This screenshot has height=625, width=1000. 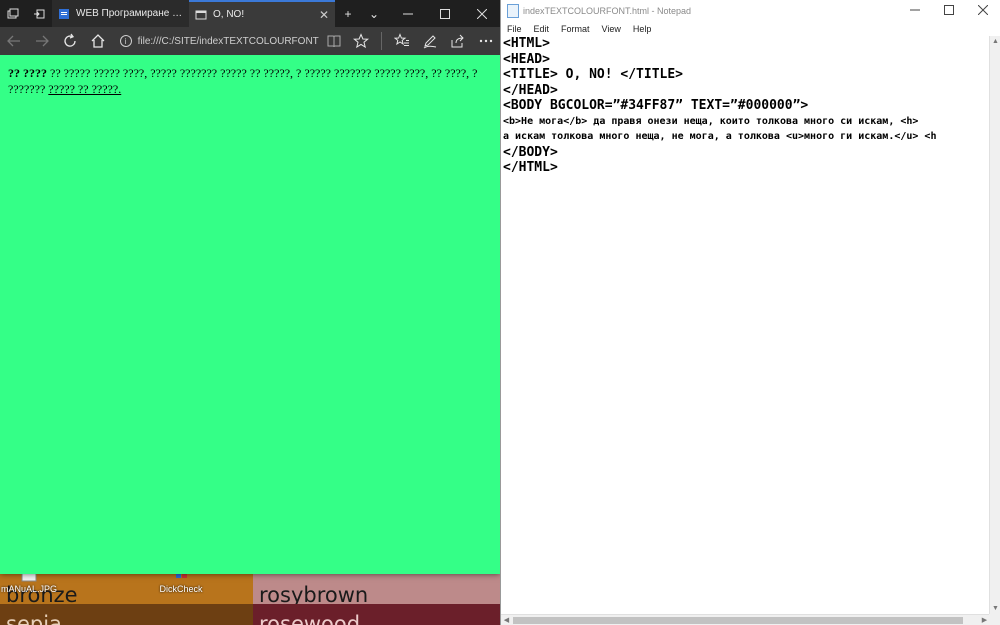 I want to click on back-button, so click(x=14, y=41).